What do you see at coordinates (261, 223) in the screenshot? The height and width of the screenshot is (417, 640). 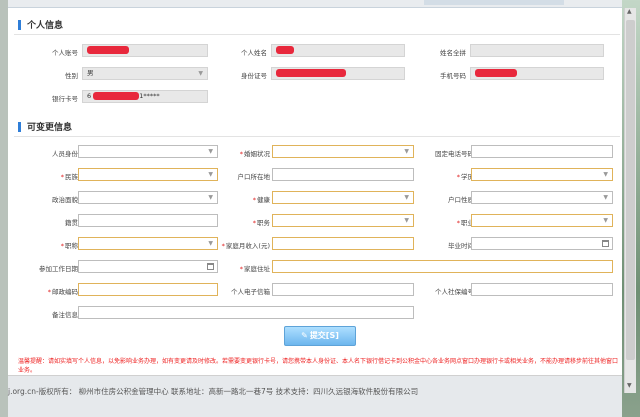 I see `duty-label: *职务` at bounding box center [261, 223].